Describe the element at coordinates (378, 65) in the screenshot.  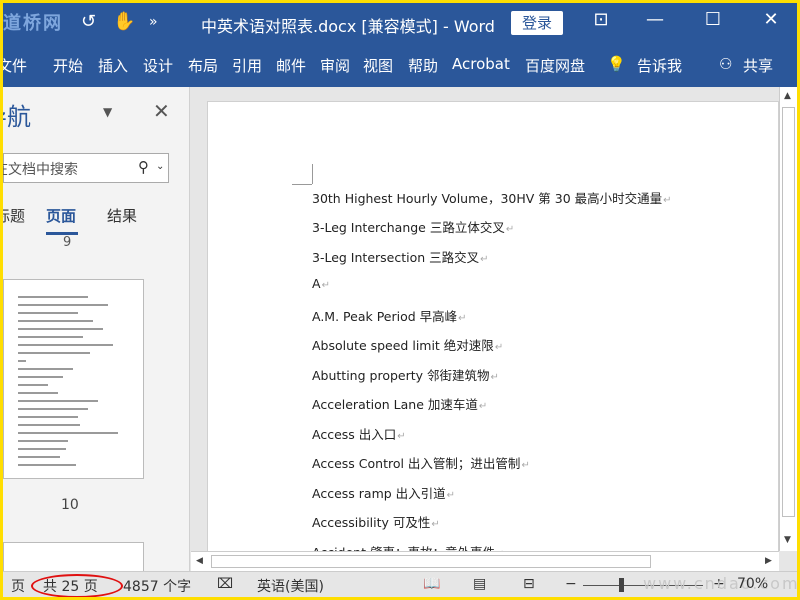
I see `tab-view: 视图` at that location.